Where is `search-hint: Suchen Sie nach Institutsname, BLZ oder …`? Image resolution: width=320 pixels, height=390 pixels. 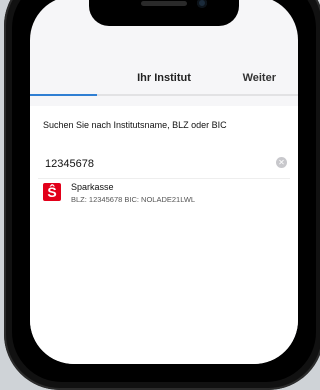 search-hint: Suchen Sie nach Institutsname, BLZ oder … is located at coordinates (135, 125).